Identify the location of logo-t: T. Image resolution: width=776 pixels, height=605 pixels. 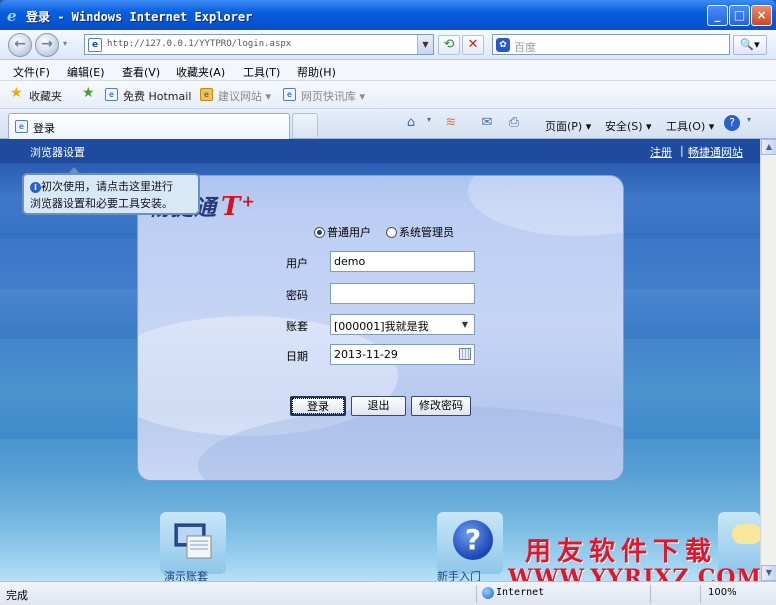
(231, 207).